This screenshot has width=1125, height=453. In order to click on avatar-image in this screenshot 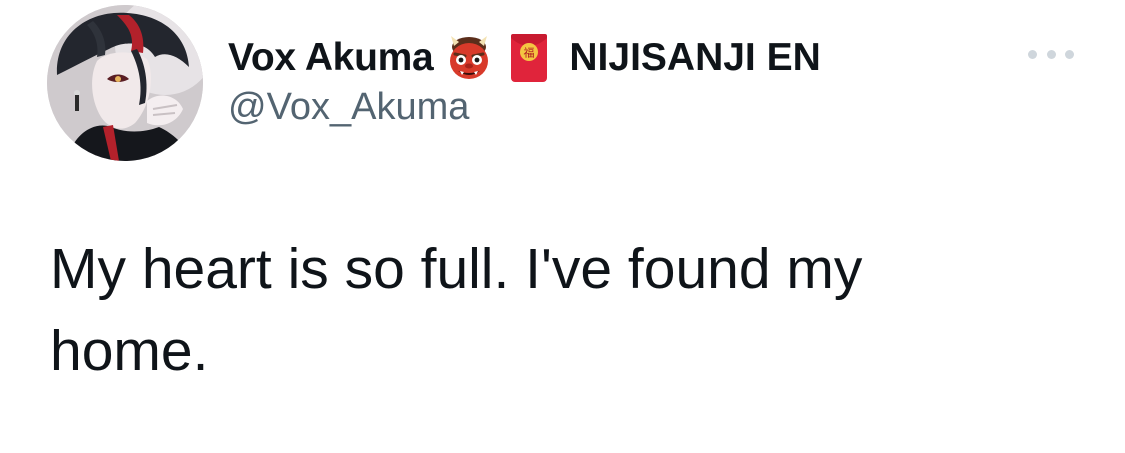, I will do `click(125, 83)`.